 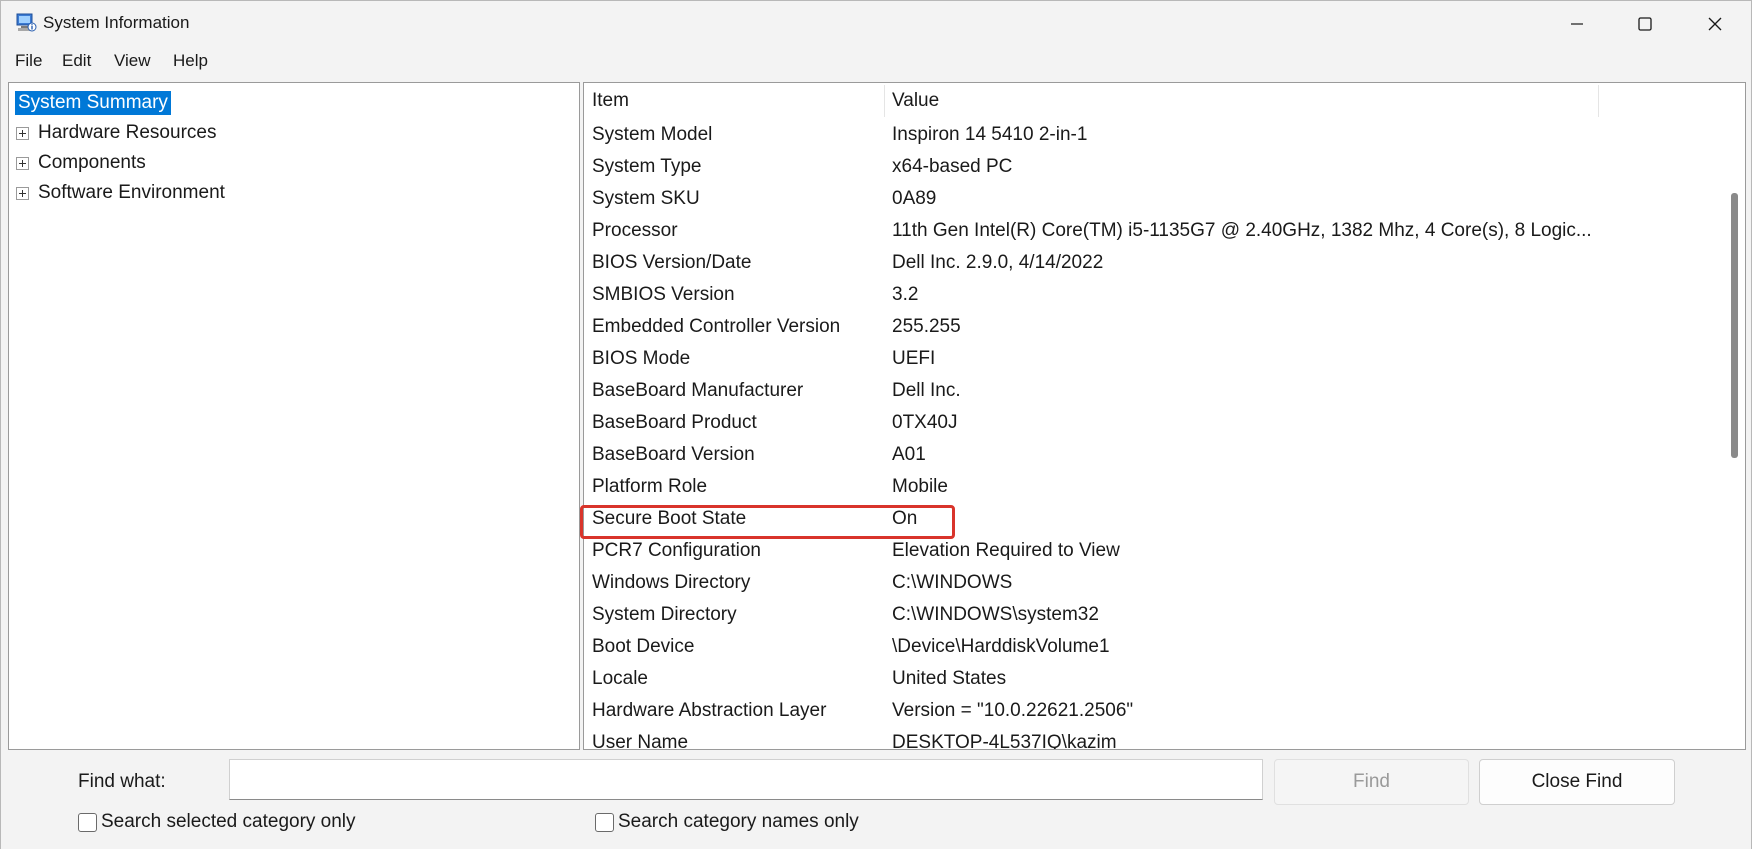 What do you see at coordinates (604, 822) in the screenshot?
I see `search-category-names-checkbox` at bounding box center [604, 822].